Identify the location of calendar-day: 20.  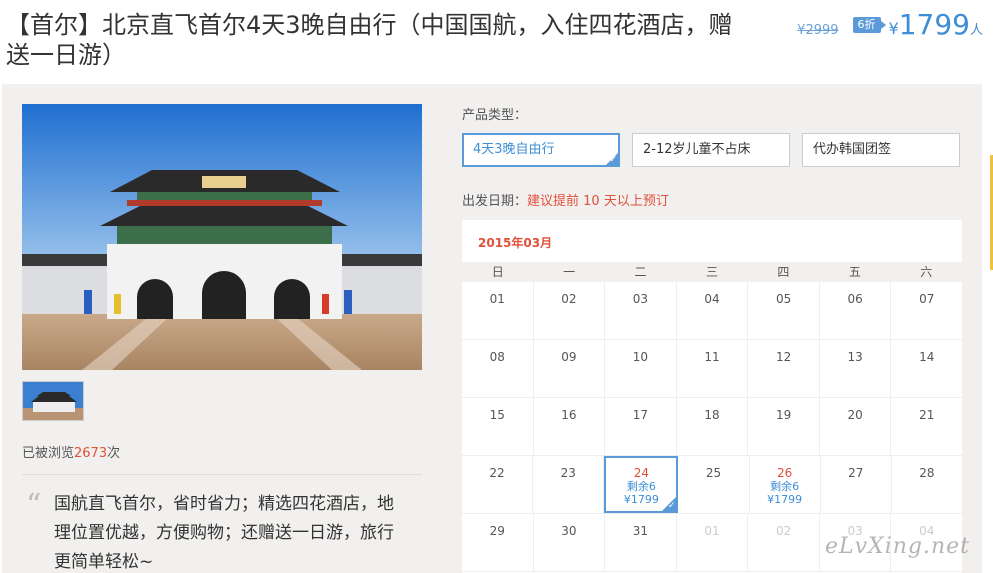
(856, 426).